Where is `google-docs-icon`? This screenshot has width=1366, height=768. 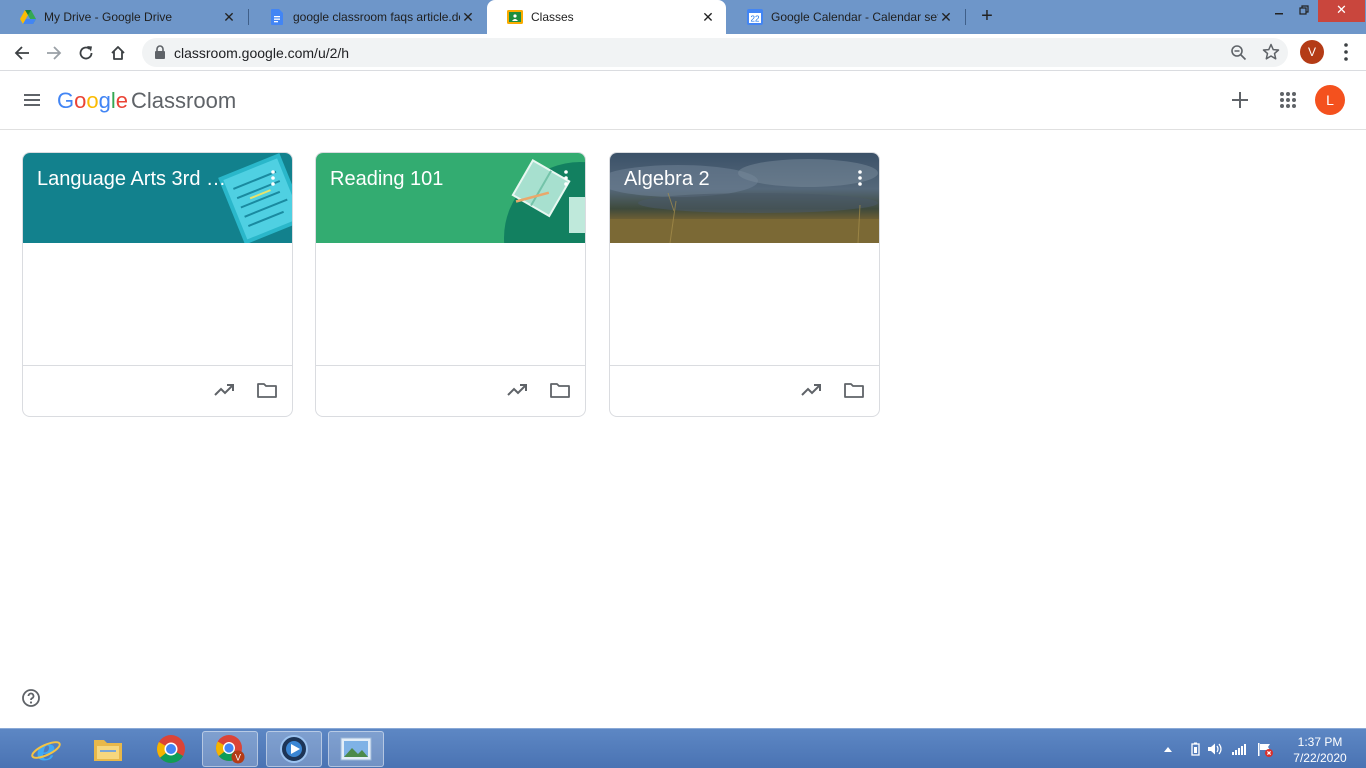
google-docs-icon is located at coordinates (277, 17).